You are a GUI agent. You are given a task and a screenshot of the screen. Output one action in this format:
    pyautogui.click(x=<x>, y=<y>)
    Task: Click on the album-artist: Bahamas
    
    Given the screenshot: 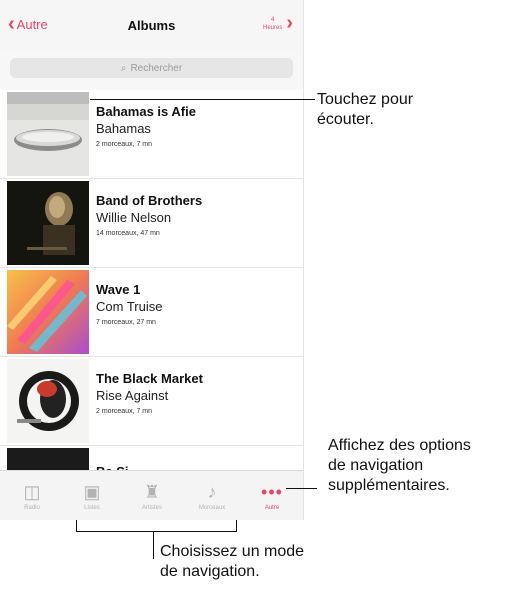 What is the action you would take?
    pyautogui.click(x=123, y=128)
    